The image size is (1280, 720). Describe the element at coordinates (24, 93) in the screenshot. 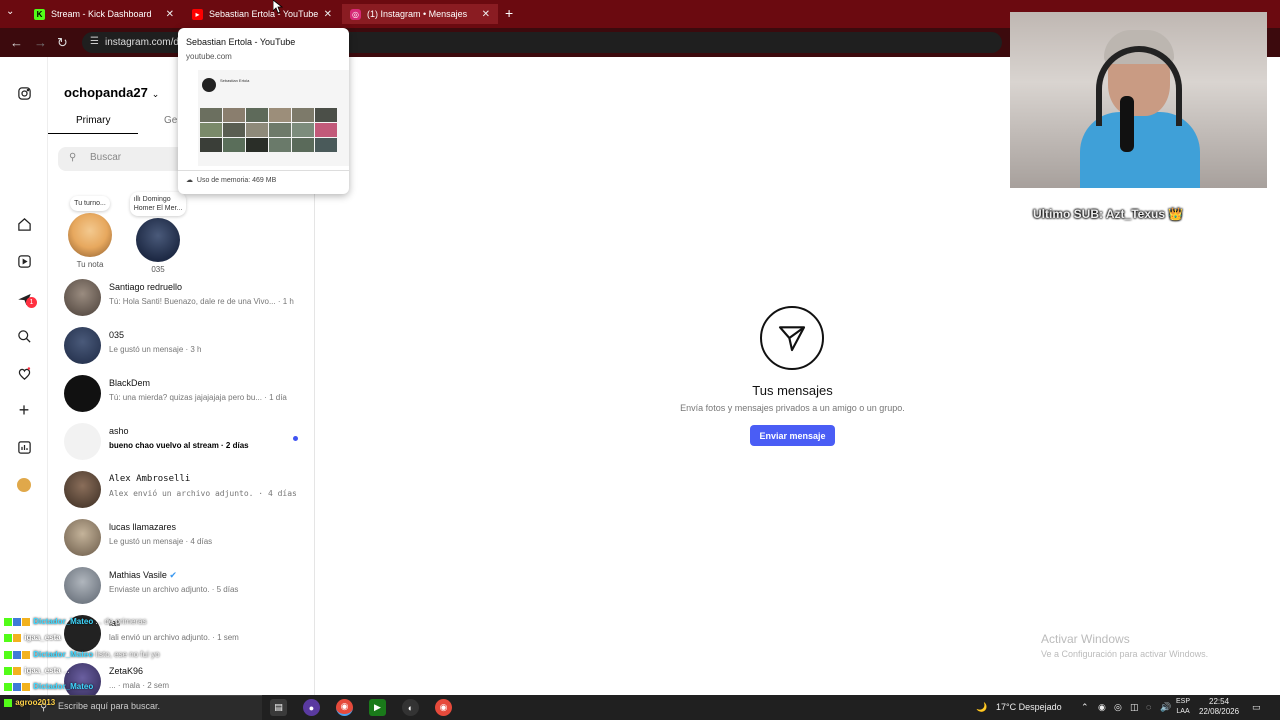

I see `instagram-logo-icon` at that location.